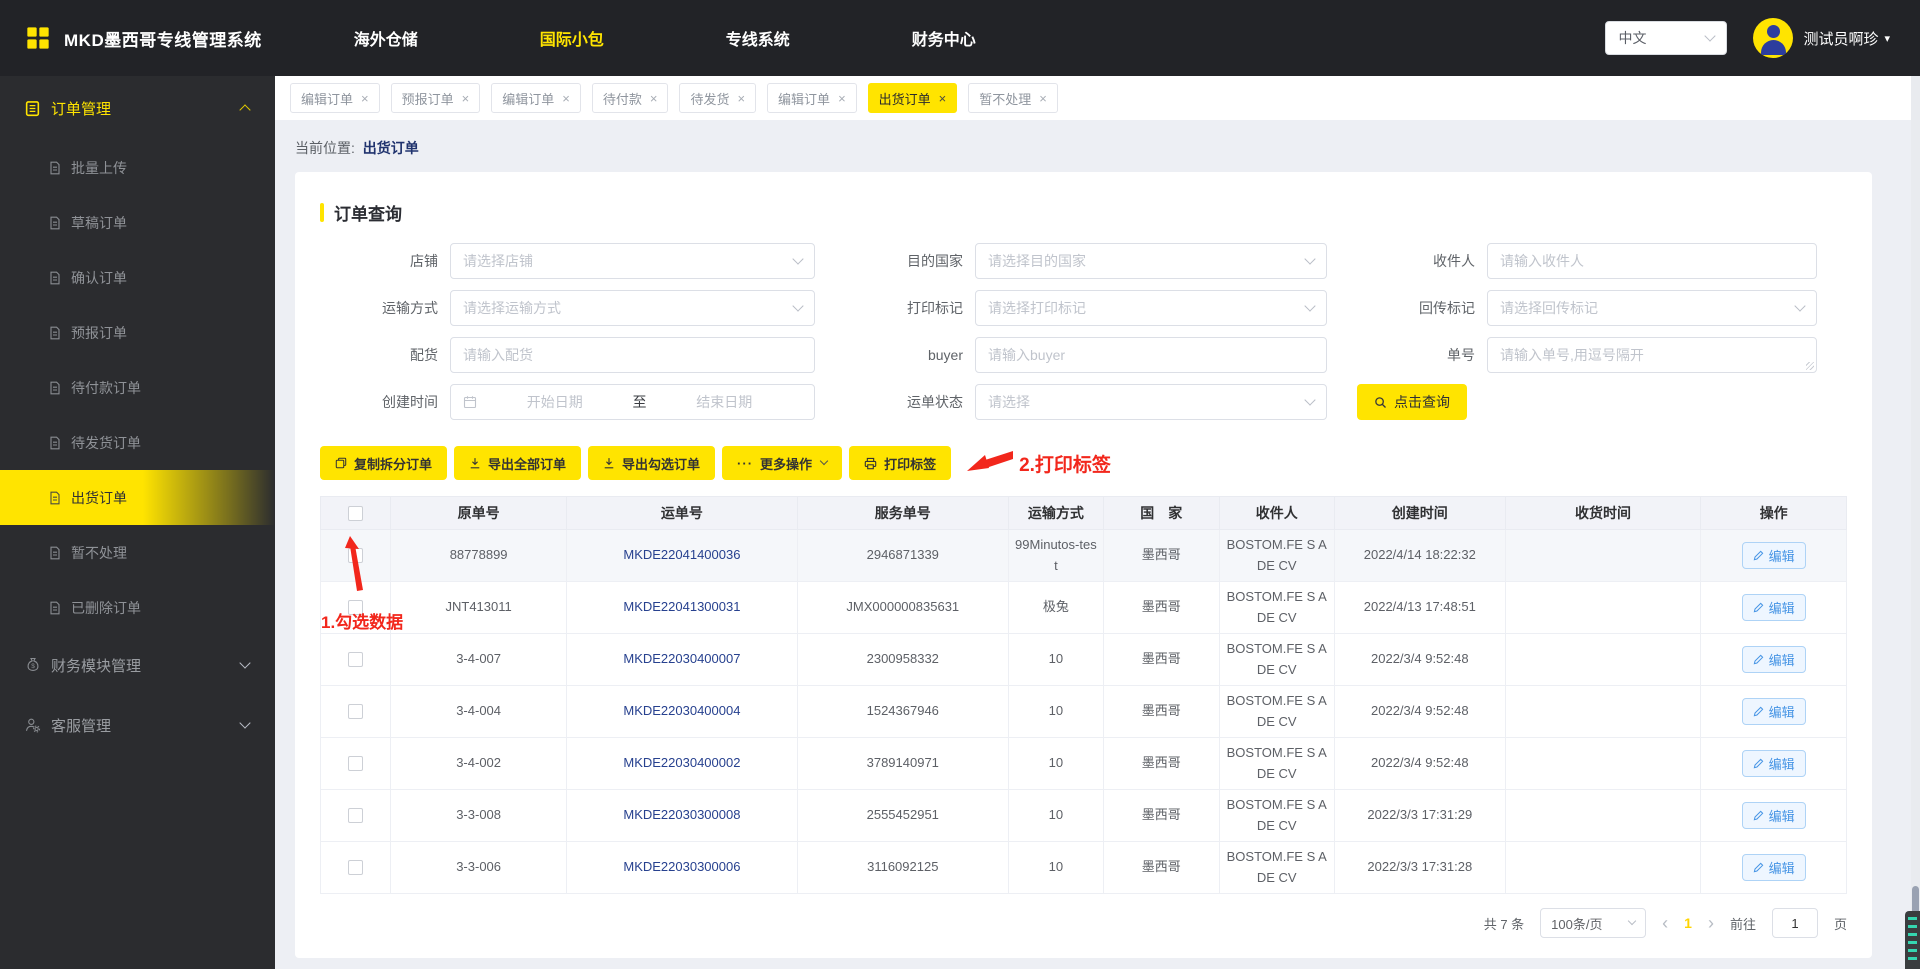  What do you see at coordinates (572, 38) in the screenshot?
I see `nav-item: 国际小包` at bounding box center [572, 38].